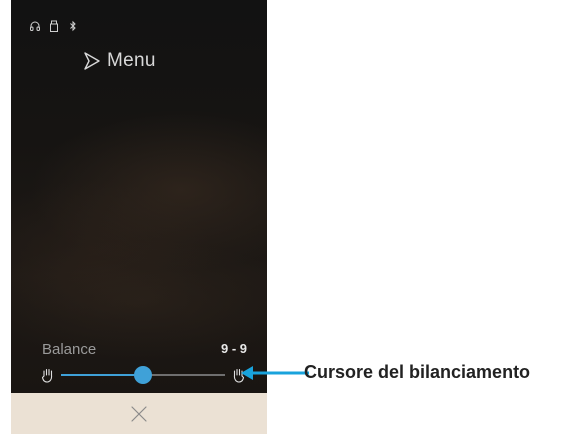 The height and width of the screenshot is (434, 571). Describe the element at coordinates (102, 375) in the screenshot. I see `slider-fill` at that location.